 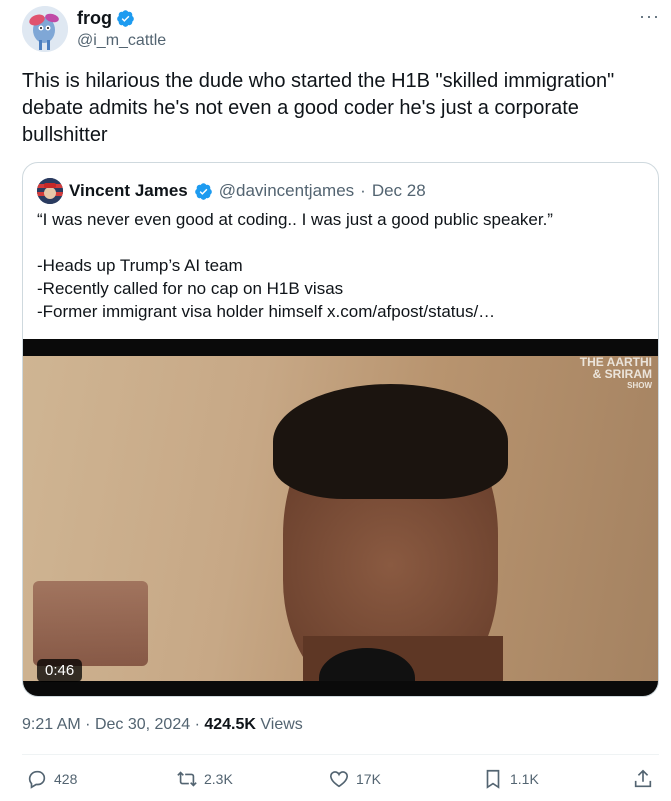 What do you see at coordinates (140, 265) in the screenshot?
I see `quoted-line: -Heads up Trump’s AI team` at bounding box center [140, 265].